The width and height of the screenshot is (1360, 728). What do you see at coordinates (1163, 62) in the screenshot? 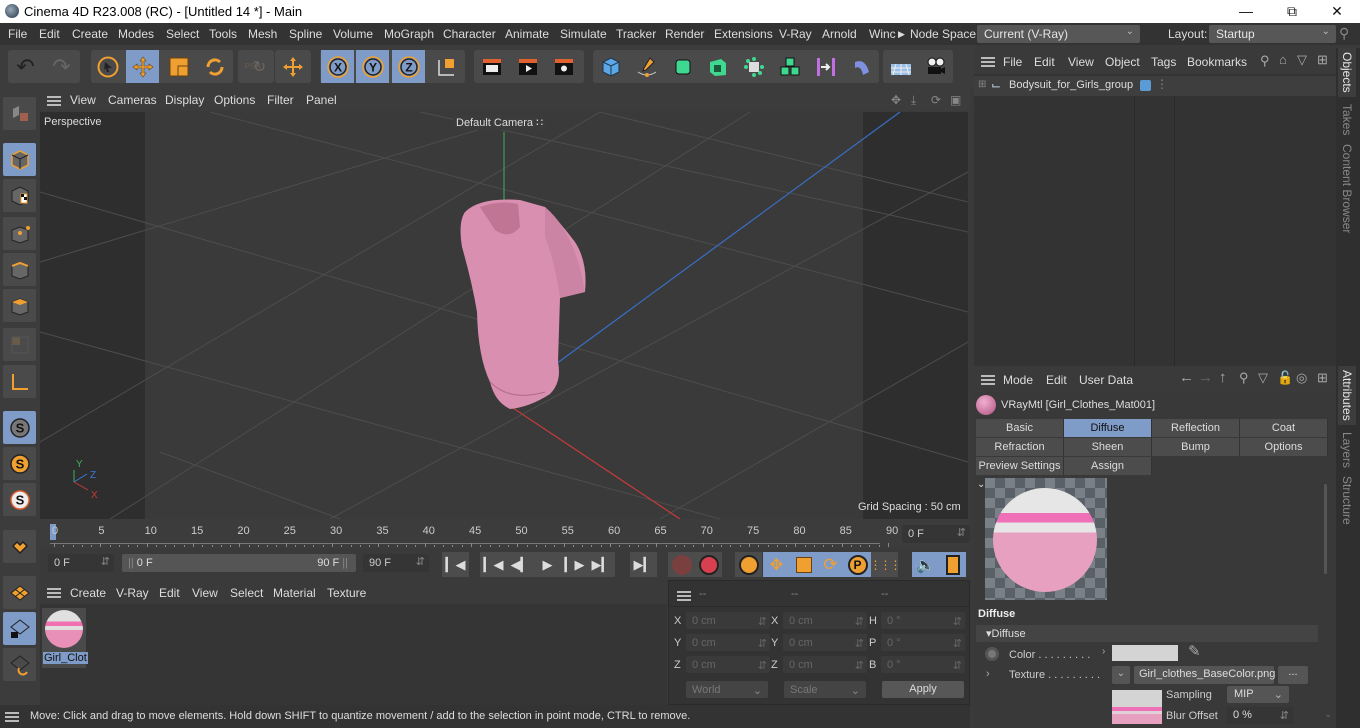
I see `objects-menu-tags: Tags` at bounding box center [1163, 62].